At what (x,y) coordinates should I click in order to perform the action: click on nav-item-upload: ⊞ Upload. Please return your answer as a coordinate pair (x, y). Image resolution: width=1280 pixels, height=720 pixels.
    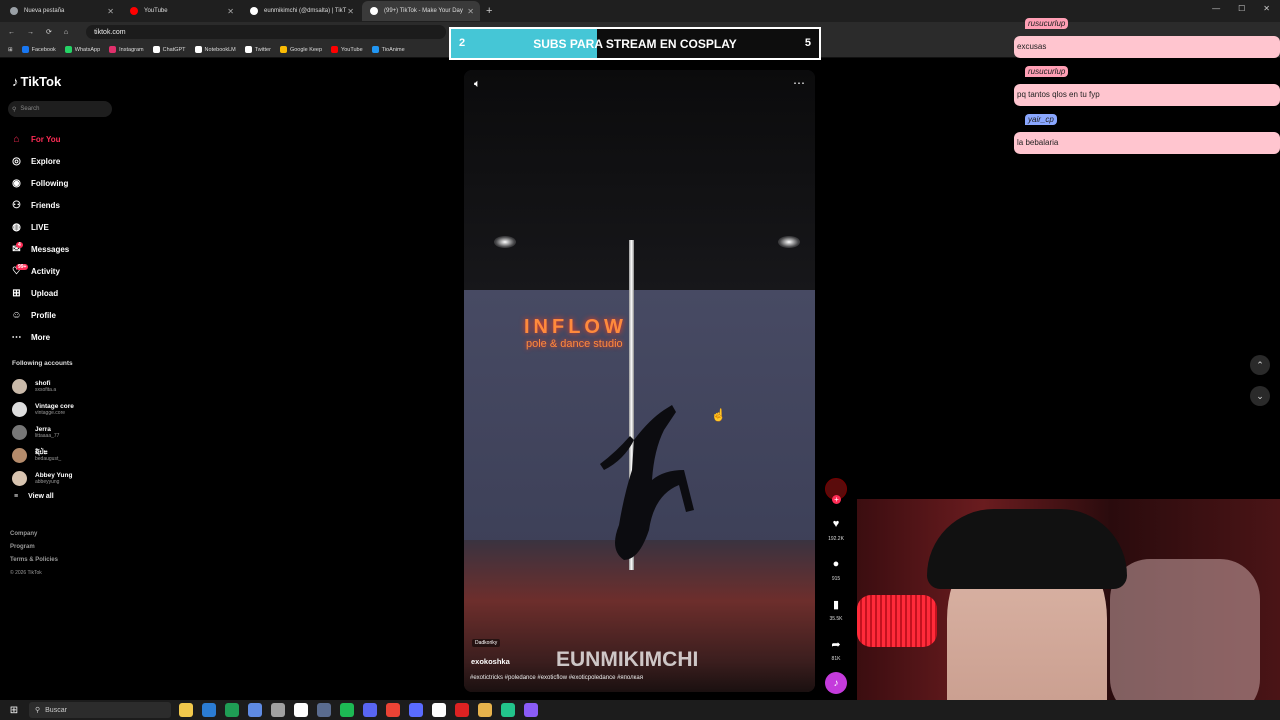
    Looking at the image, I should click on (39, 293).